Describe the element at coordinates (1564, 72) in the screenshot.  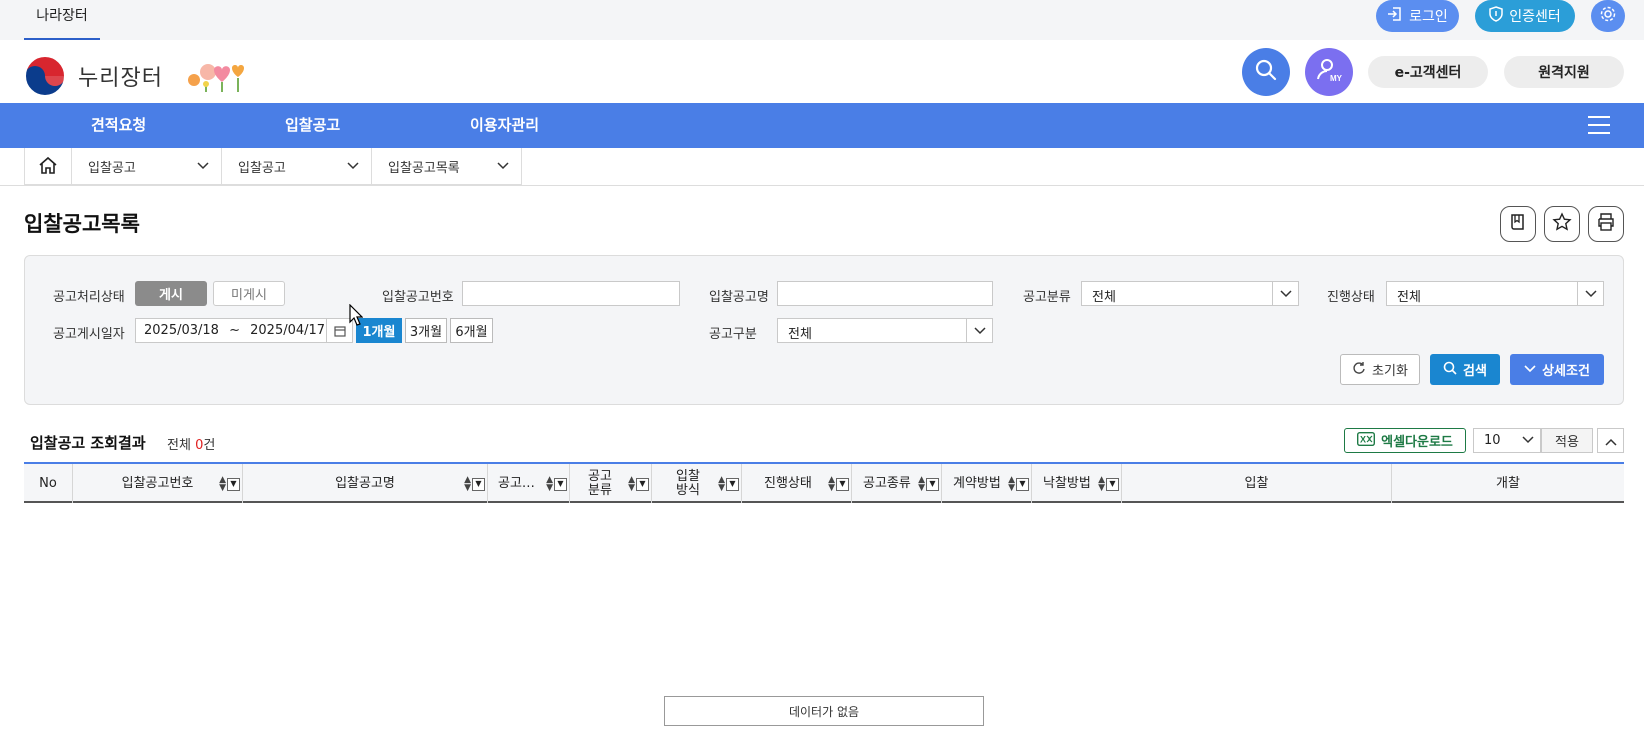
I see `remote-support-button: 원격지원` at that location.